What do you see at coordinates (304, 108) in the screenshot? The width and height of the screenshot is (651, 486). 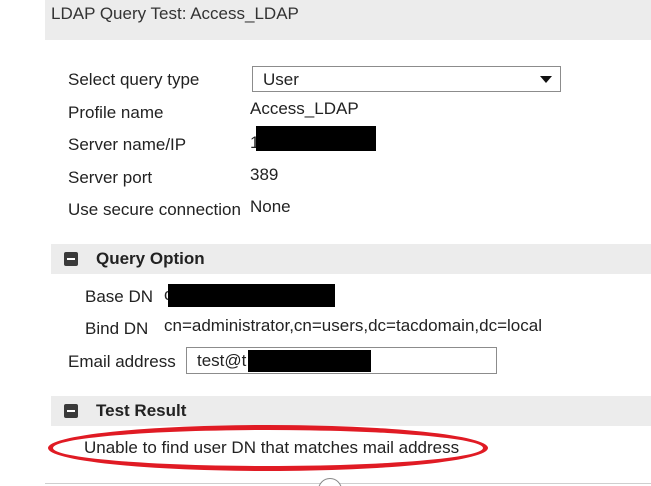 I see `profile-name-value: Access_LDAP` at bounding box center [304, 108].